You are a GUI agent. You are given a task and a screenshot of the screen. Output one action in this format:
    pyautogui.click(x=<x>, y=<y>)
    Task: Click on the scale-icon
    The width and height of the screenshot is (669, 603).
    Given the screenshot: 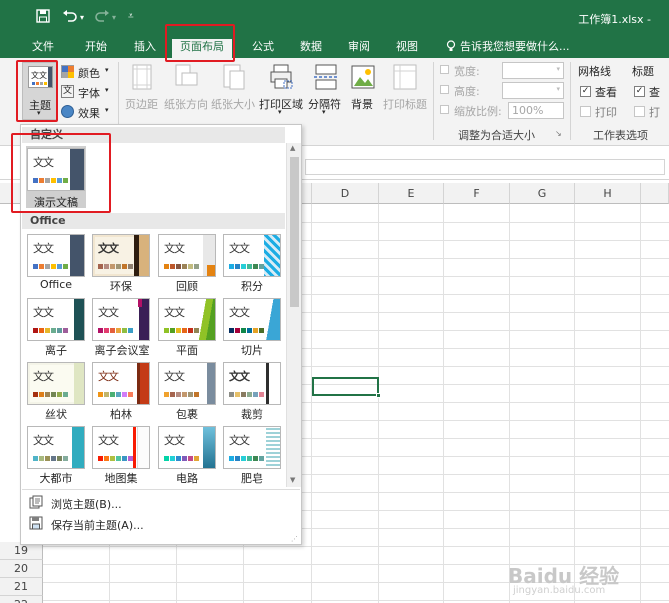 What is the action you would take?
    pyautogui.click(x=444, y=109)
    